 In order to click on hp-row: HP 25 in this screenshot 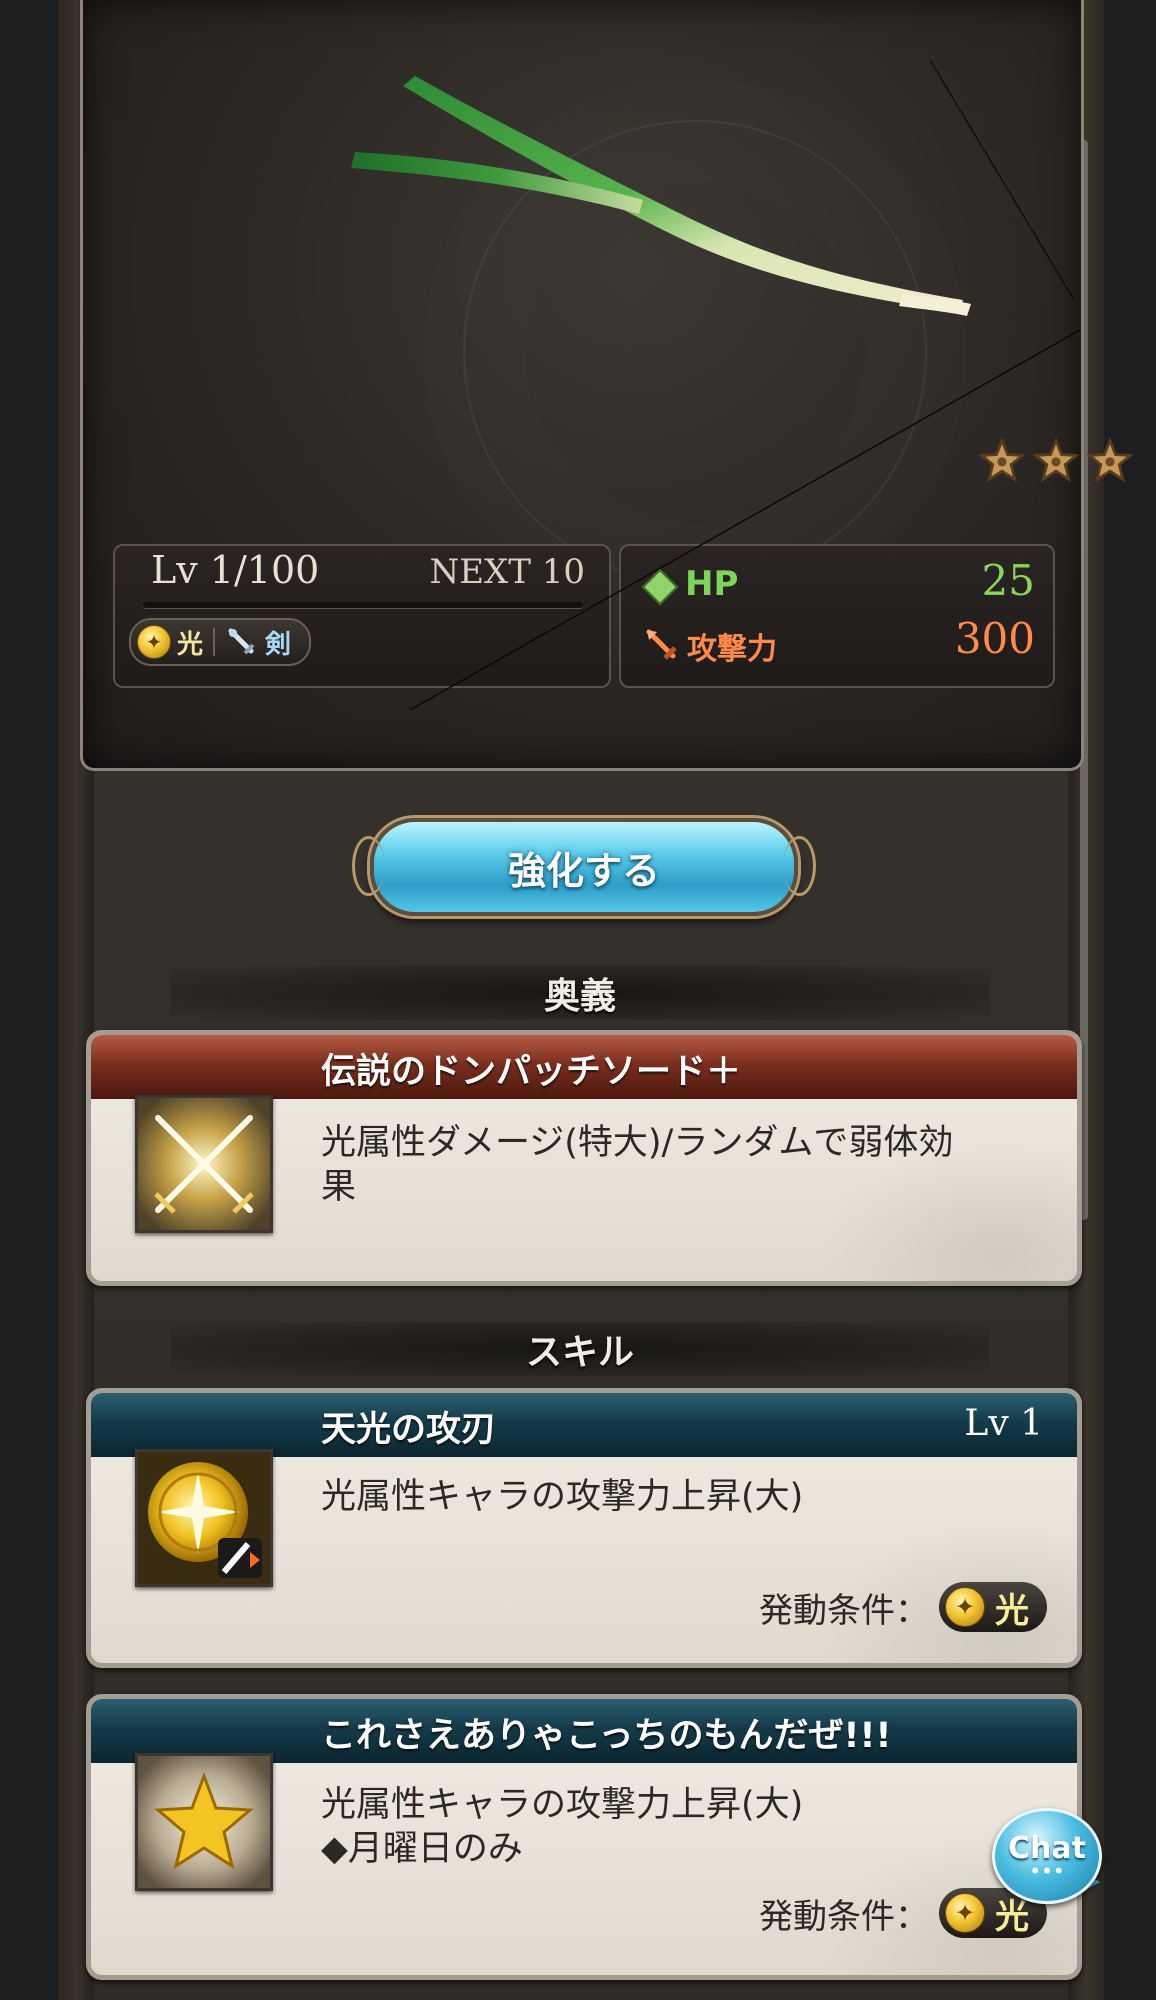, I will do `click(838, 583)`.